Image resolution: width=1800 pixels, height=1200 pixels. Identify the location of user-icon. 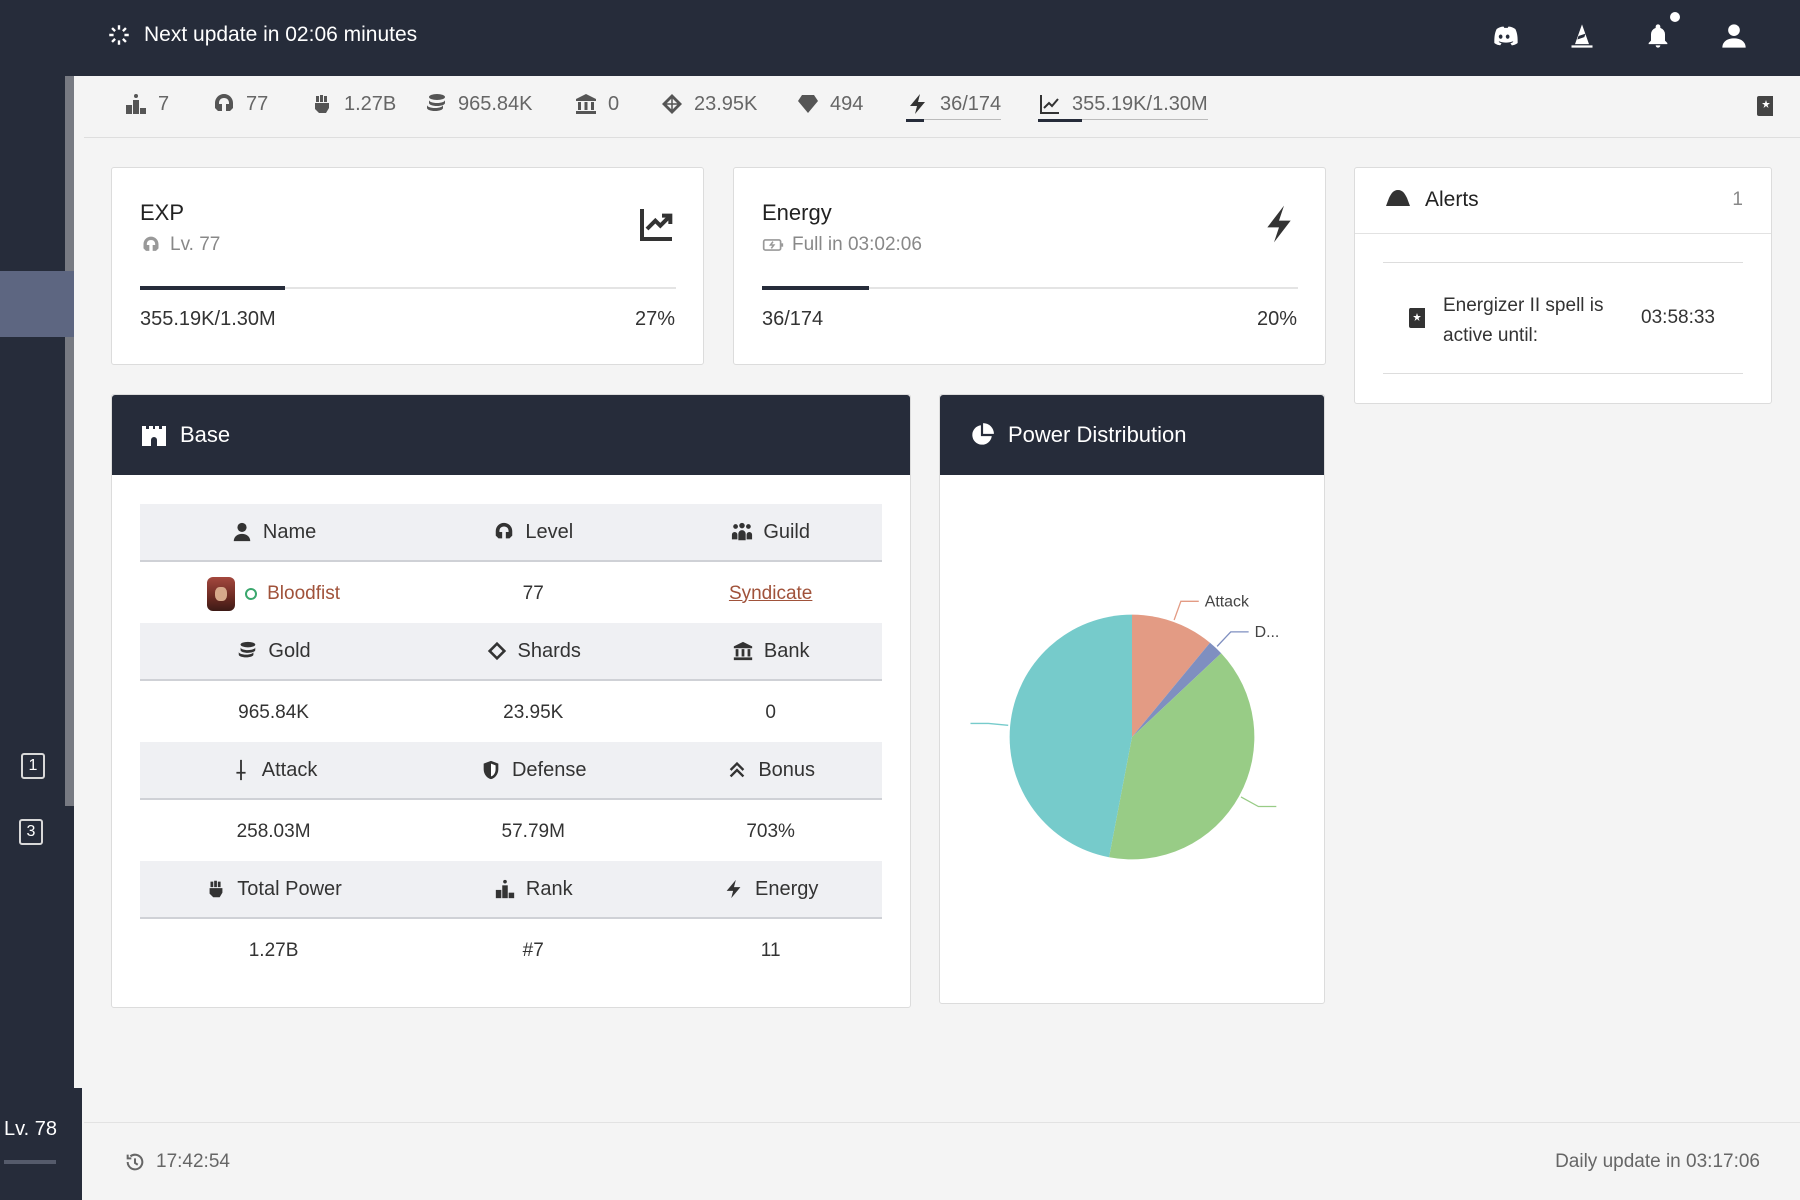
(1734, 36).